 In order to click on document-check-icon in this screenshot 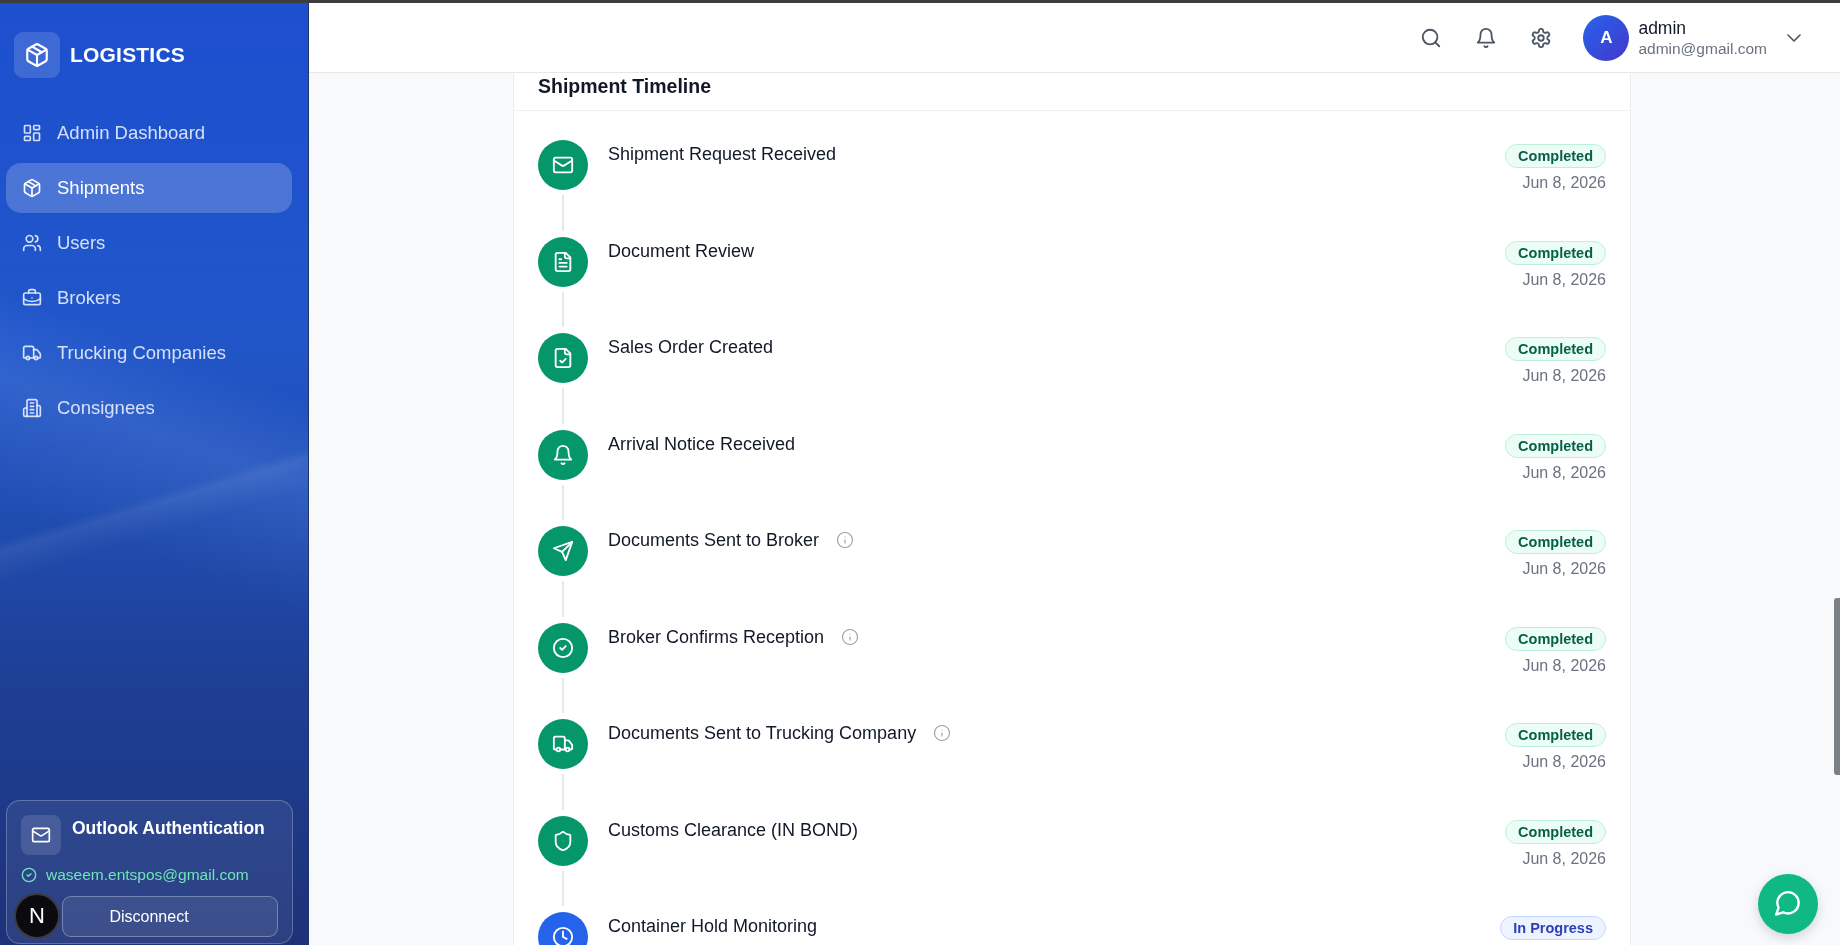, I will do `click(563, 358)`.